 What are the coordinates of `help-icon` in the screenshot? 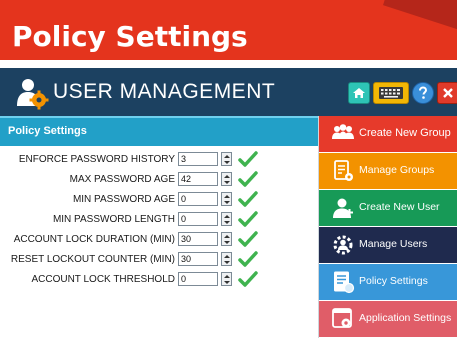 It's located at (423, 92).